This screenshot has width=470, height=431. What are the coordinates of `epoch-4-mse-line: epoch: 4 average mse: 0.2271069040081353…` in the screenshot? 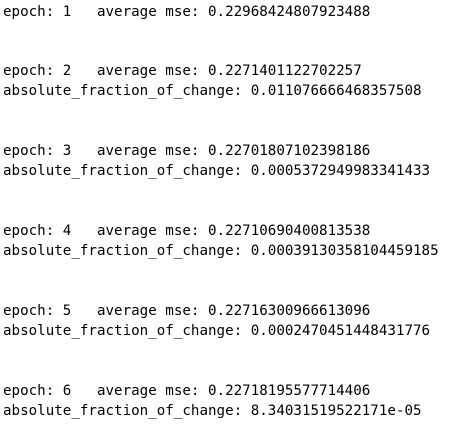 It's located at (187, 231).